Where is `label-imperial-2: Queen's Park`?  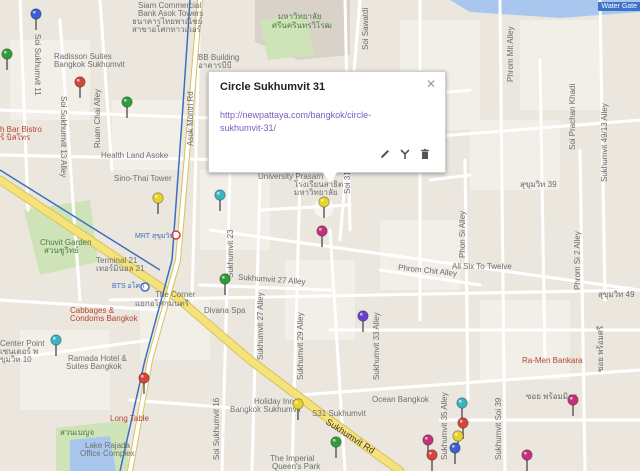
label-imperial-2: Queen's Park is located at coordinates (296, 466).